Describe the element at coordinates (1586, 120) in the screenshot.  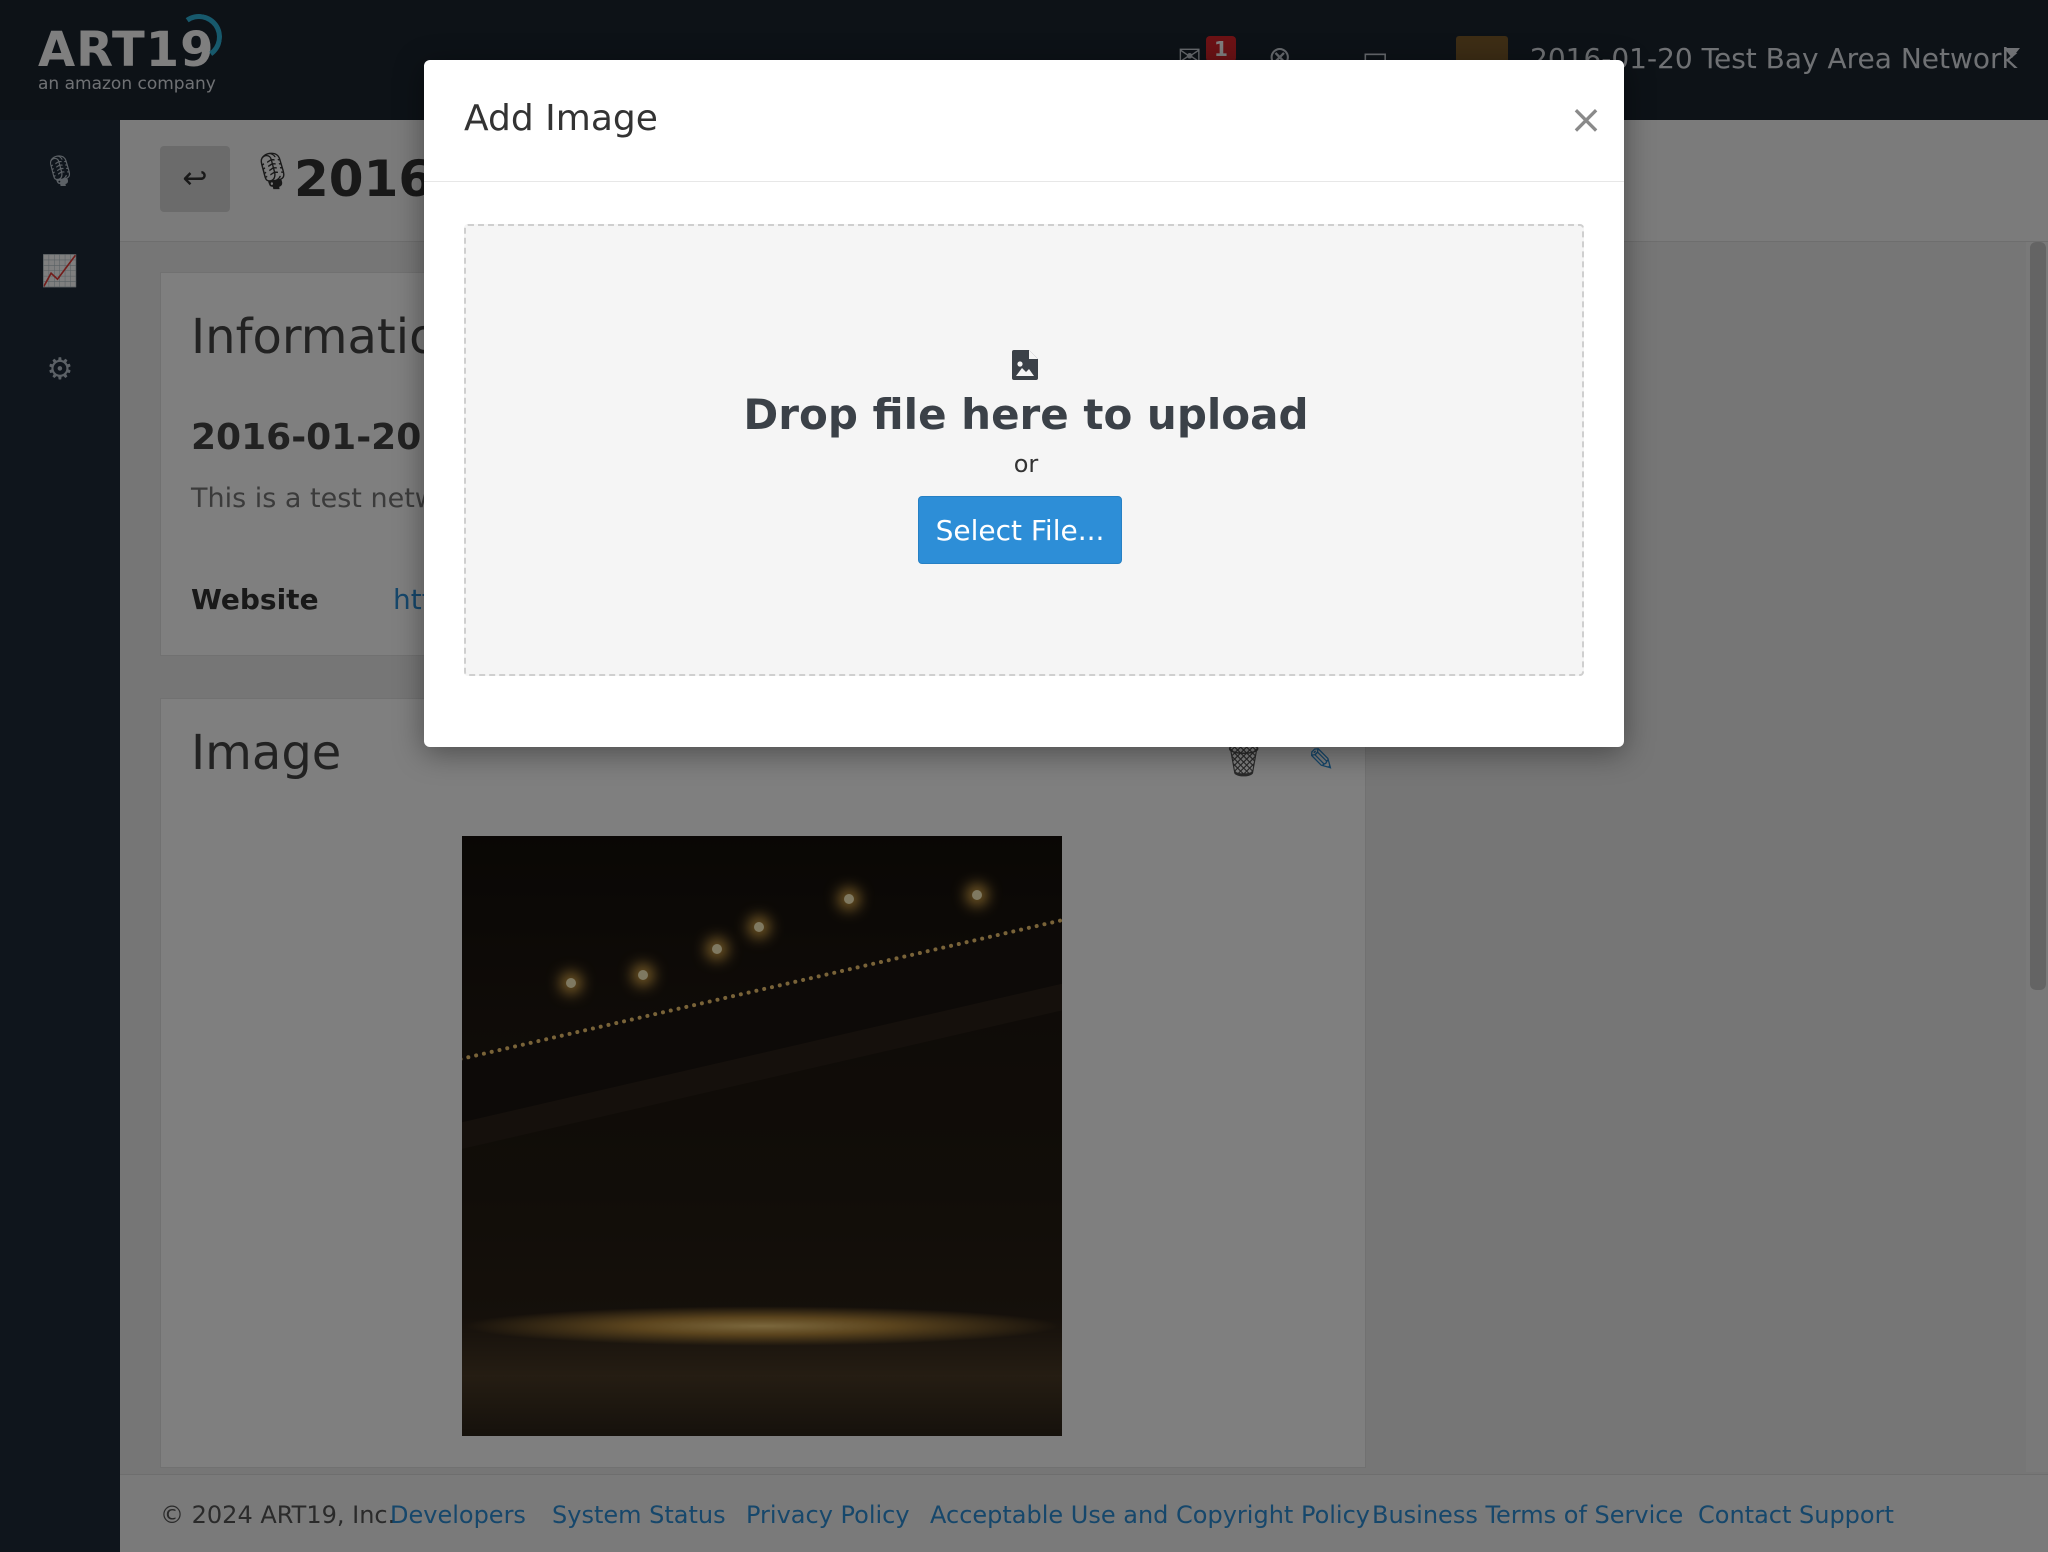
I see `close-icon: ×` at that location.